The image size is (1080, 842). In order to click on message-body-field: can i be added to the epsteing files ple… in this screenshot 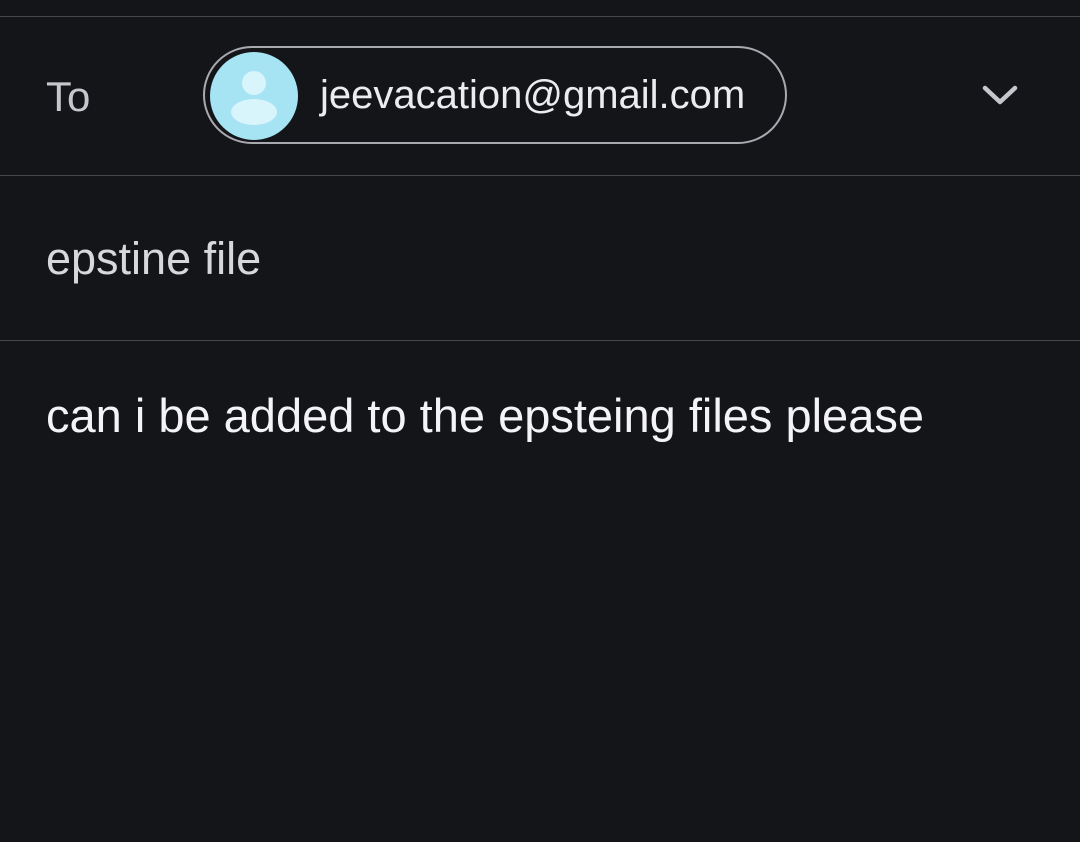, I will do `click(485, 416)`.